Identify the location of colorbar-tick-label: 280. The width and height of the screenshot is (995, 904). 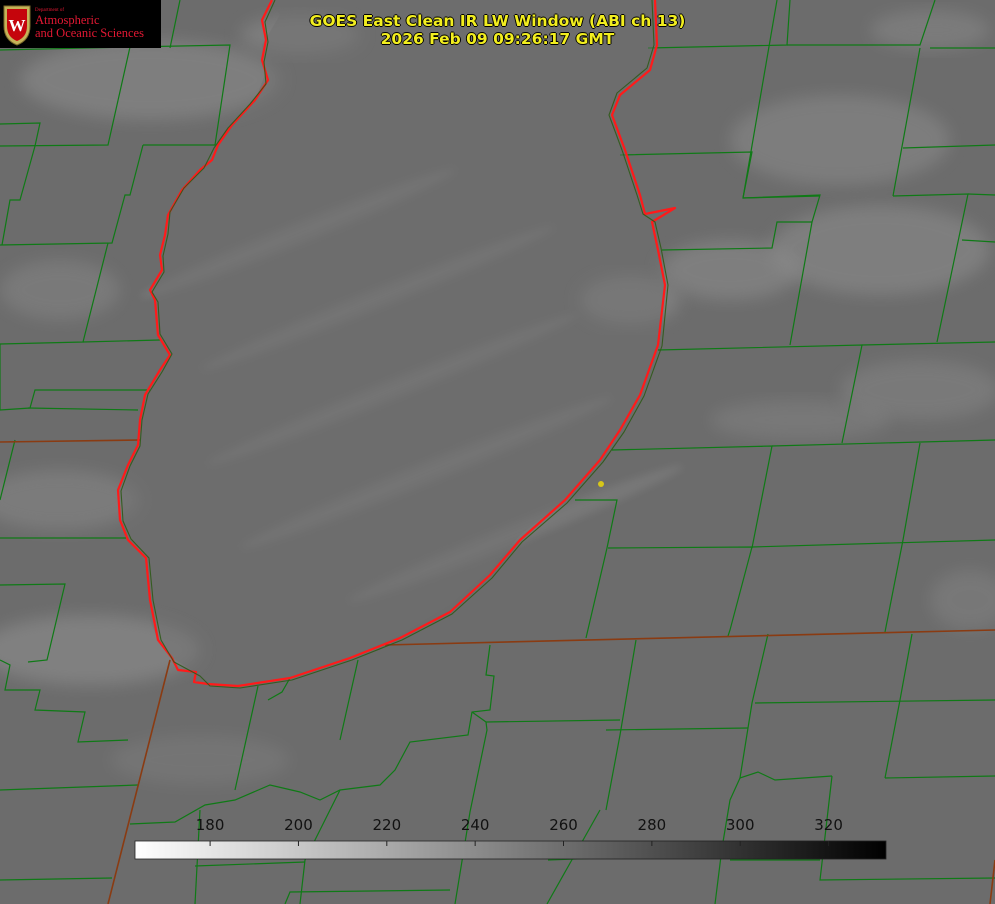
(652, 825).